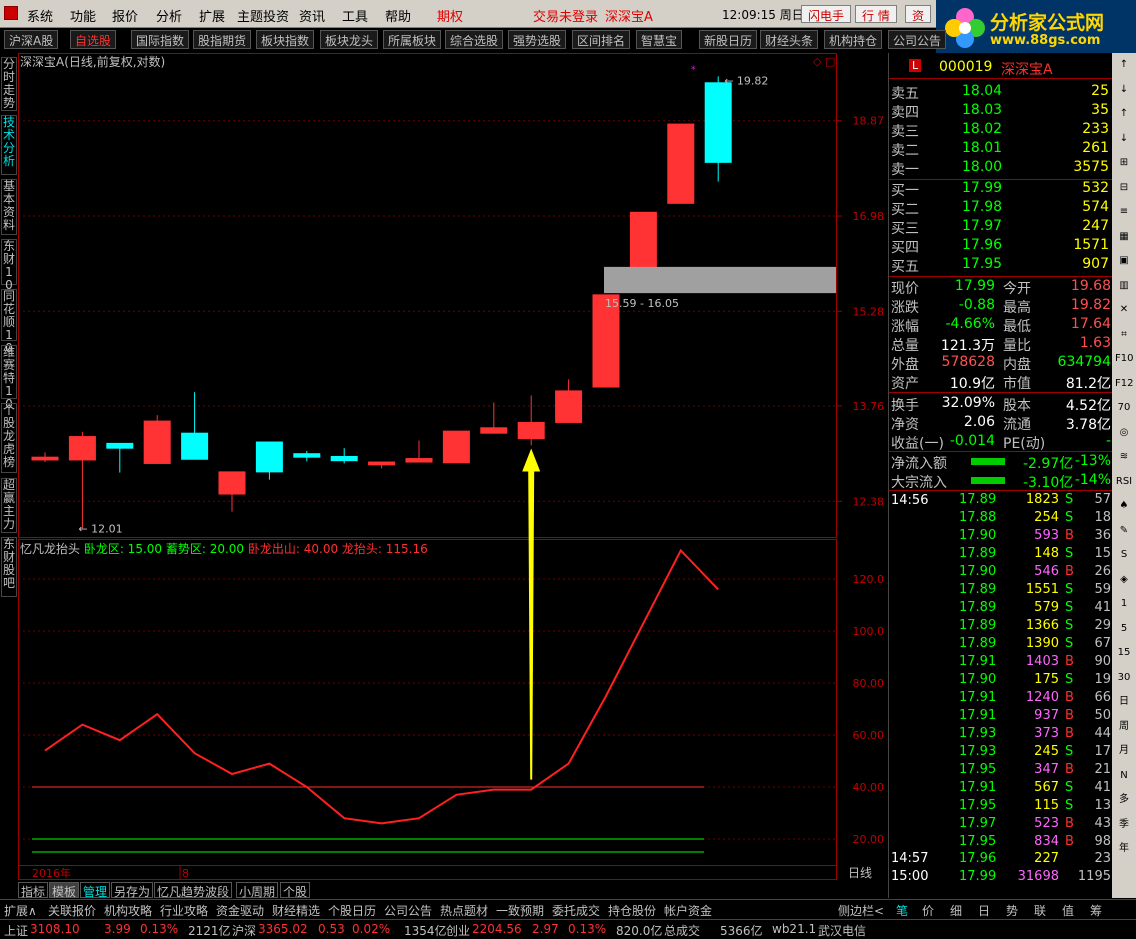  Describe the element at coordinates (9, 145) in the screenshot. I see `left-tab-1: 技术分析` at that location.